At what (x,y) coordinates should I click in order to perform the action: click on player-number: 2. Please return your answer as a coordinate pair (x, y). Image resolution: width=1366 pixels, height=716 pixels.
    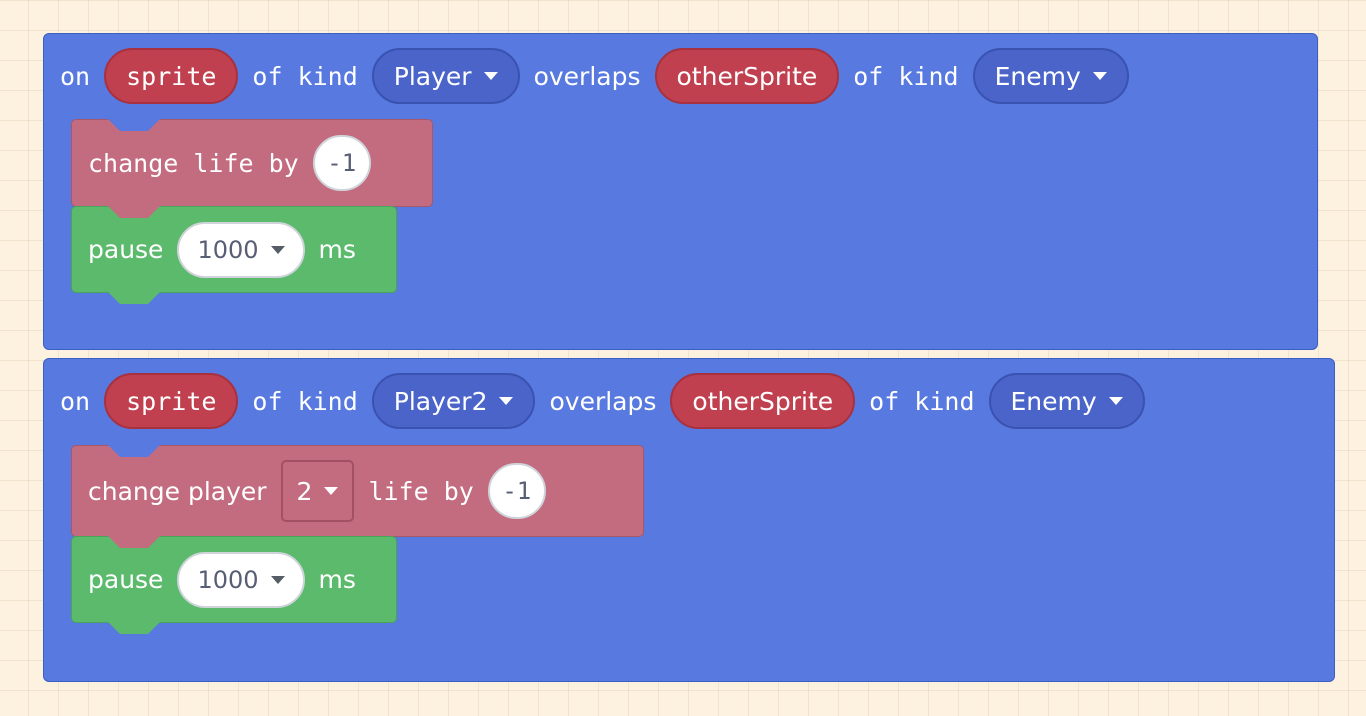
    Looking at the image, I should click on (304, 491).